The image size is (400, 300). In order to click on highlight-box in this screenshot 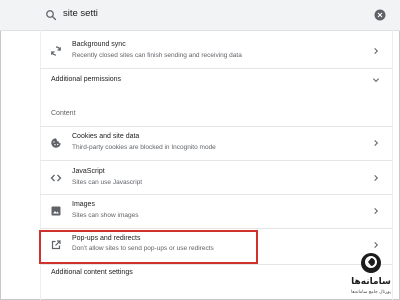, I will do `click(148, 247)`.